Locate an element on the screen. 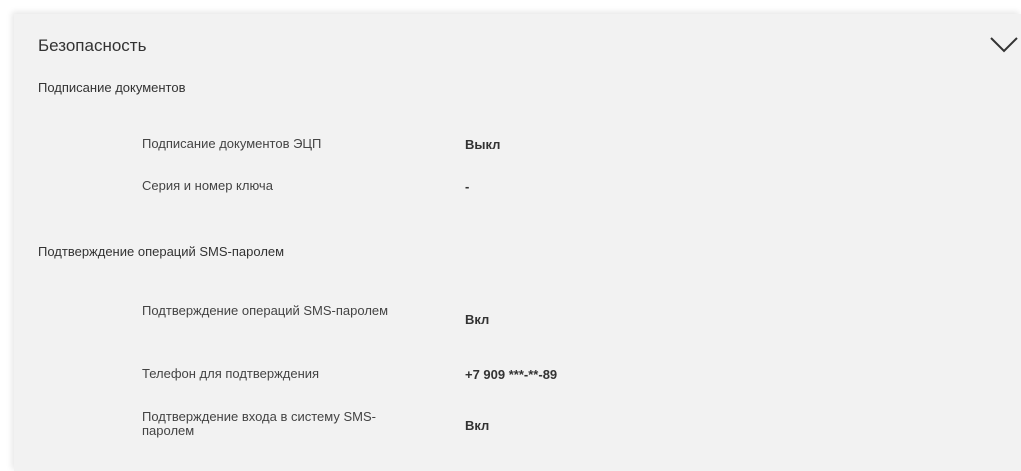  row-label-key-serial: Серия и номер ключа is located at coordinates (207, 185).